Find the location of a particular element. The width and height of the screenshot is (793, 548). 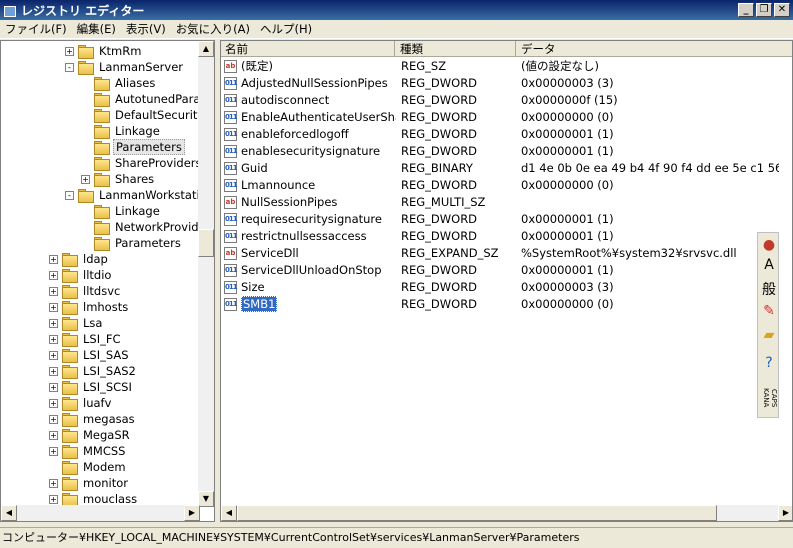

tree-item: - LanmanWorkstation is located at coordinates (139, 195).